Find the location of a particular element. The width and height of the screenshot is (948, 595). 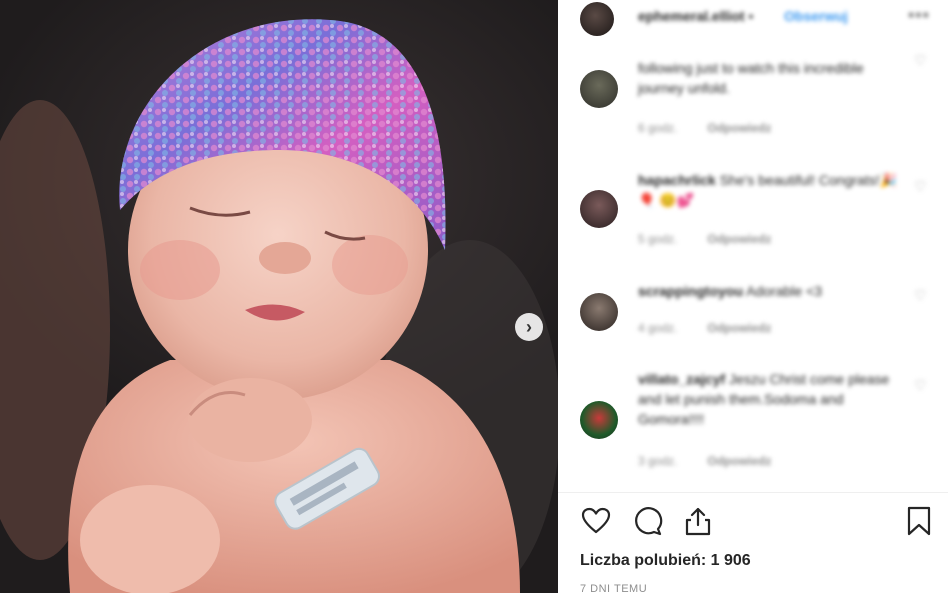

next-photo-button: › is located at coordinates (529, 327).